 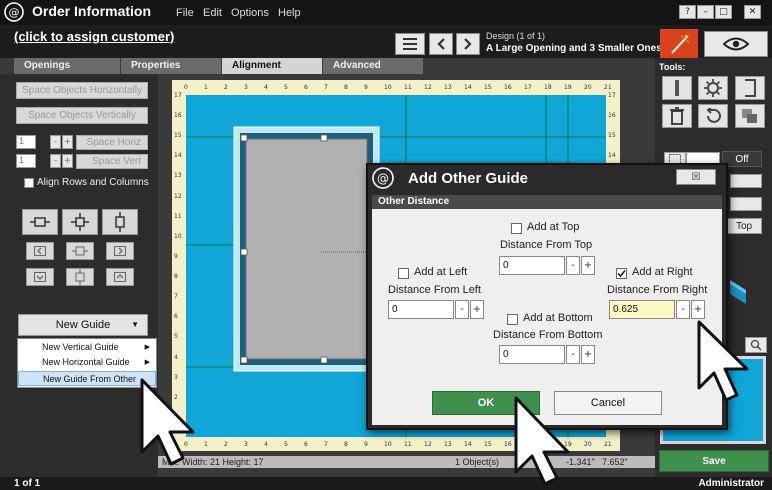 What do you see at coordinates (373, 66) in the screenshot?
I see `tab-advanced: Advanced` at bounding box center [373, 66].